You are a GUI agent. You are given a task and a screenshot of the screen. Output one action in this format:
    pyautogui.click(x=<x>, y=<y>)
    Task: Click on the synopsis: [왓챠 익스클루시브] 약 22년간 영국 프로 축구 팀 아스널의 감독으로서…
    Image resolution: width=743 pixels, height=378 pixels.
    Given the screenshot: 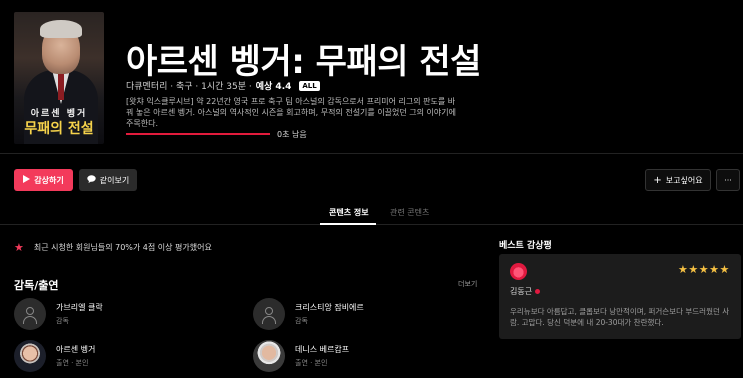 What is the action you would take?
    pyautogui.click(x=291, y=112)
    